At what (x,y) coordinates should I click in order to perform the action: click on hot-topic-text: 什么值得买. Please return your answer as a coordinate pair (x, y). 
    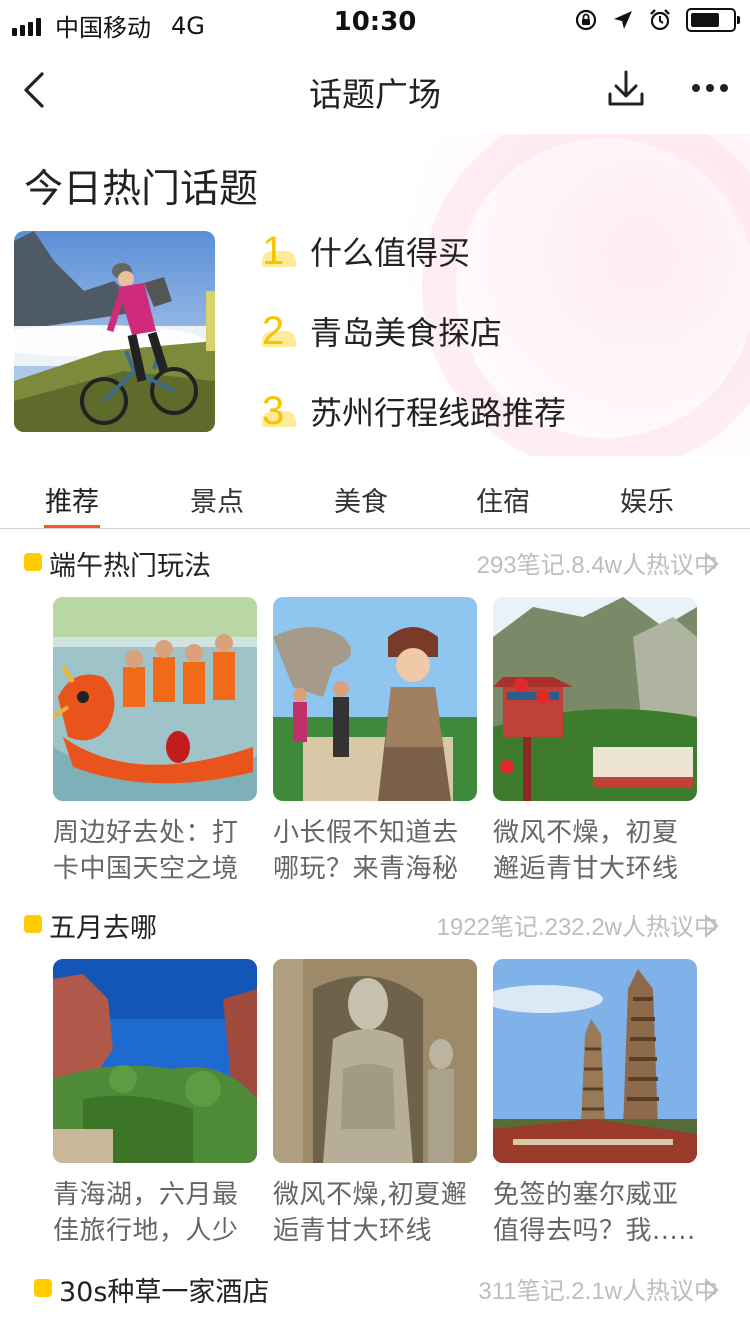
    Looking at the image, I should click on (390, 253).